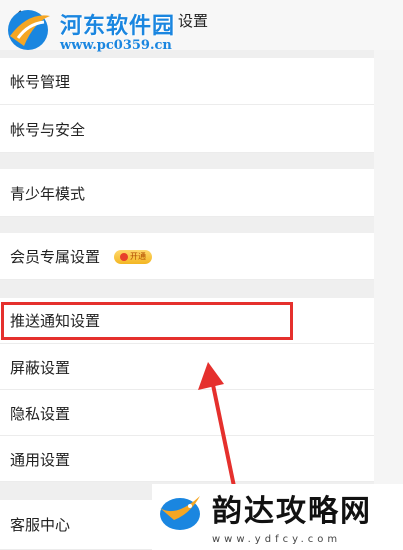 The image size is (403, 550). What do you see at coordinates (187, 81) in the screenshot?
I see `settings-item-account-management: 帐号管理` at bounding box center [187, 81].